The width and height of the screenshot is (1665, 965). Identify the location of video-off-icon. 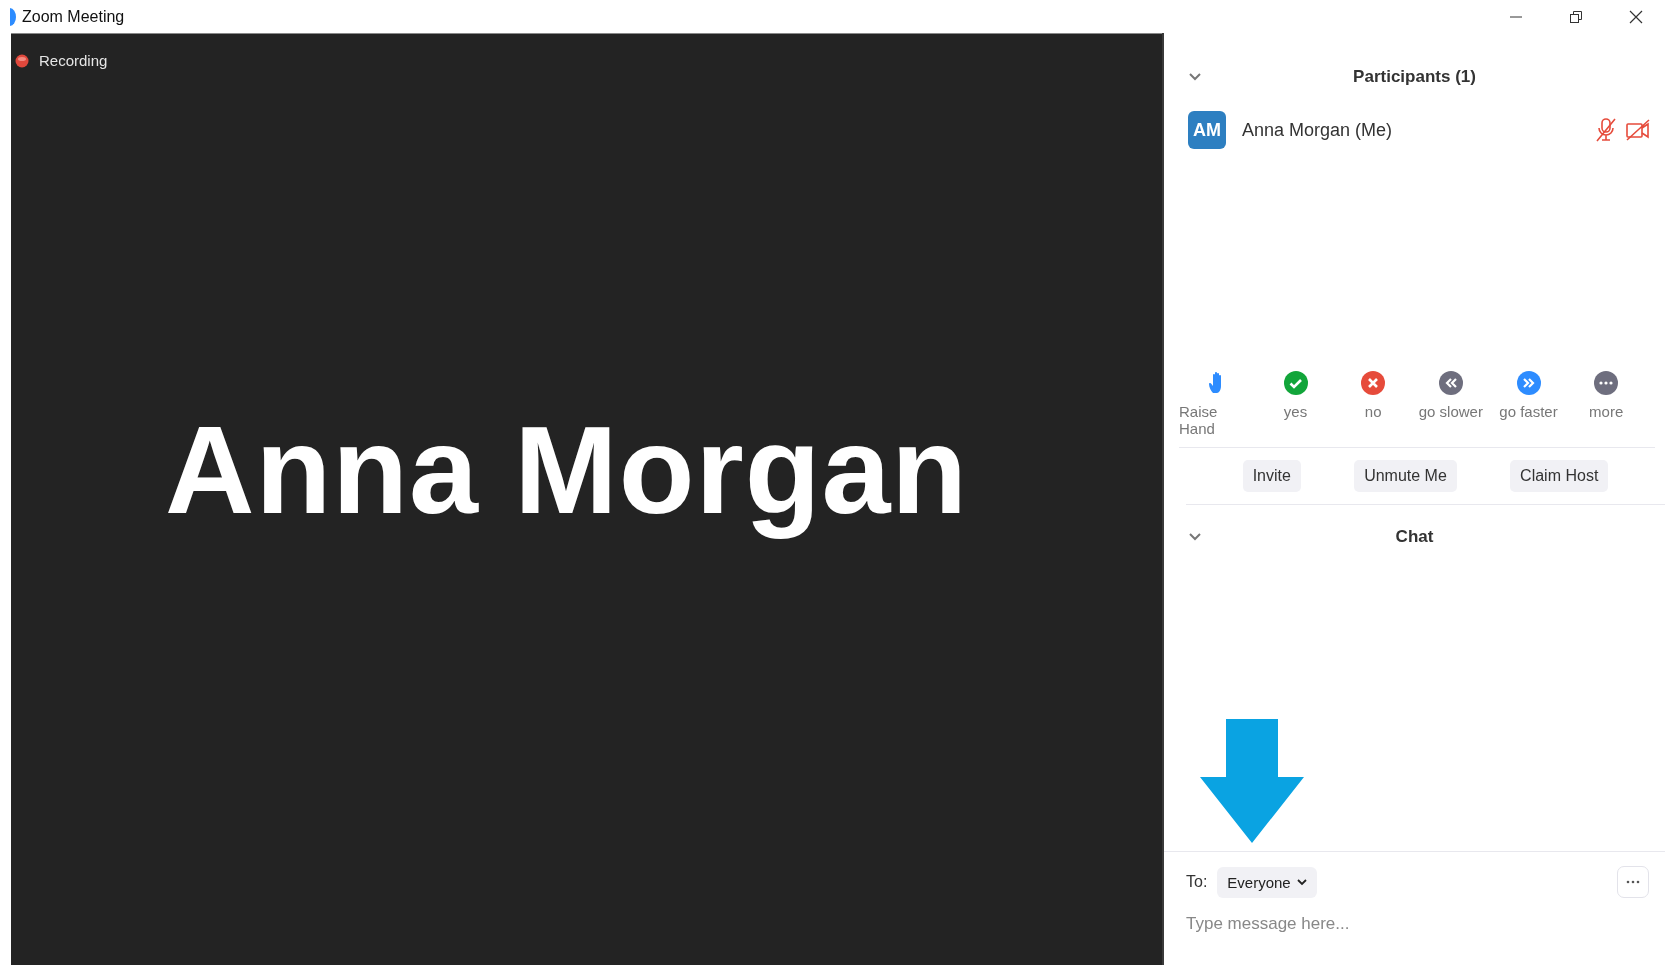
(1638, 130).